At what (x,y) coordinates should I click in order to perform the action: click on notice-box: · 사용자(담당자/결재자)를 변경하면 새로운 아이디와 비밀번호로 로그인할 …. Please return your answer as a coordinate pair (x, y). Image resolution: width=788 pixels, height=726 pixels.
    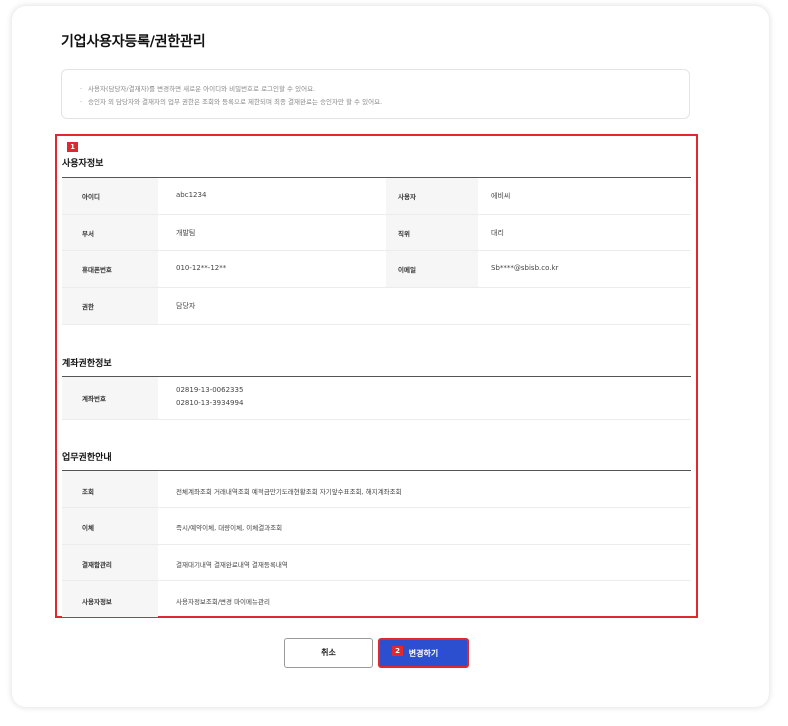
    Looking at the image, I should click on (375, 94).